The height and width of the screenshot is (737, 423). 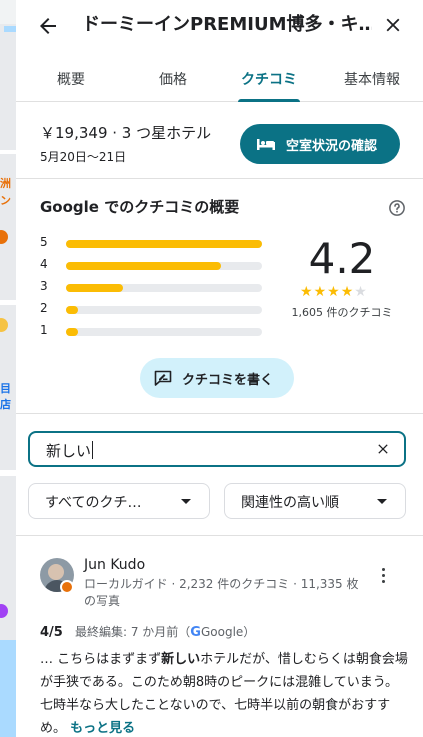 I want to click on rating-bar-2: 2, so click(x=155, y=308).